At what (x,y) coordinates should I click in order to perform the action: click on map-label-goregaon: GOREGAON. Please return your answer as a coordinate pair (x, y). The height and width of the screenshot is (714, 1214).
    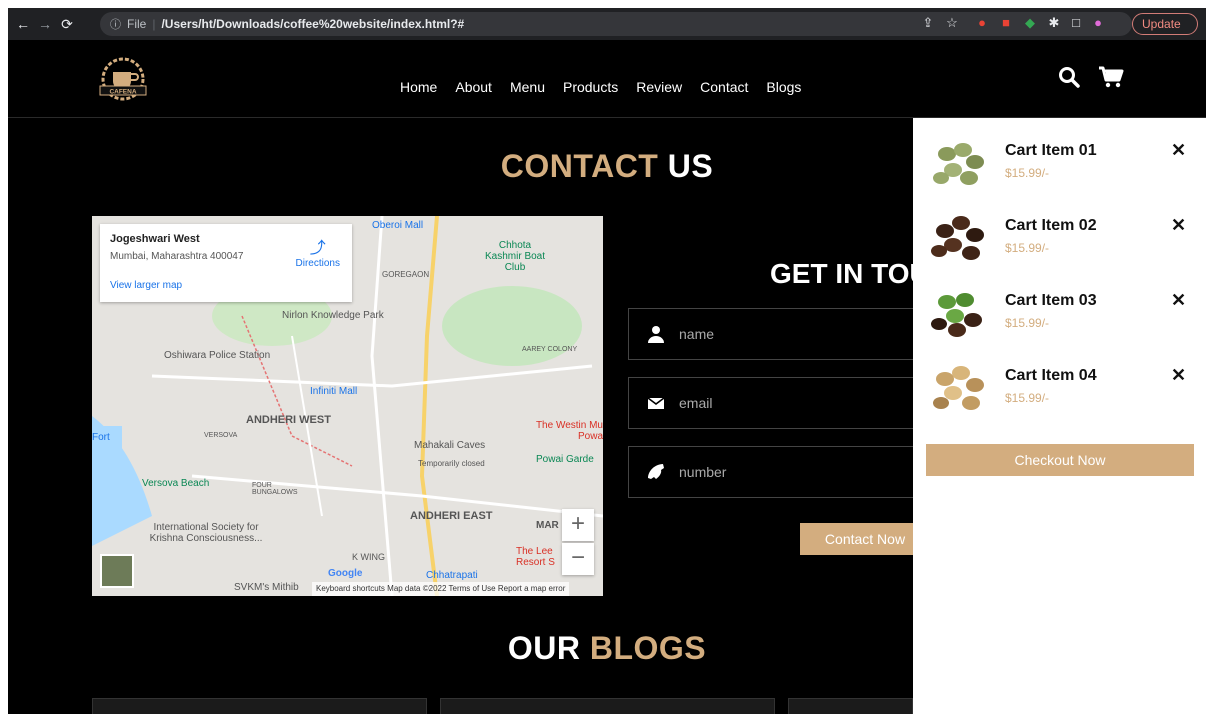
    Looking at the image, I should click on (406, 274).